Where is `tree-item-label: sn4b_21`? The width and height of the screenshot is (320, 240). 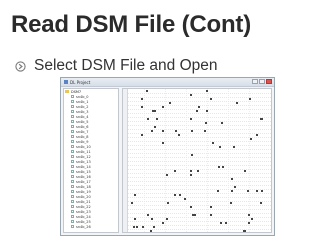
tree-item-label: sn4b_21 is located at coordinates (83, 201).